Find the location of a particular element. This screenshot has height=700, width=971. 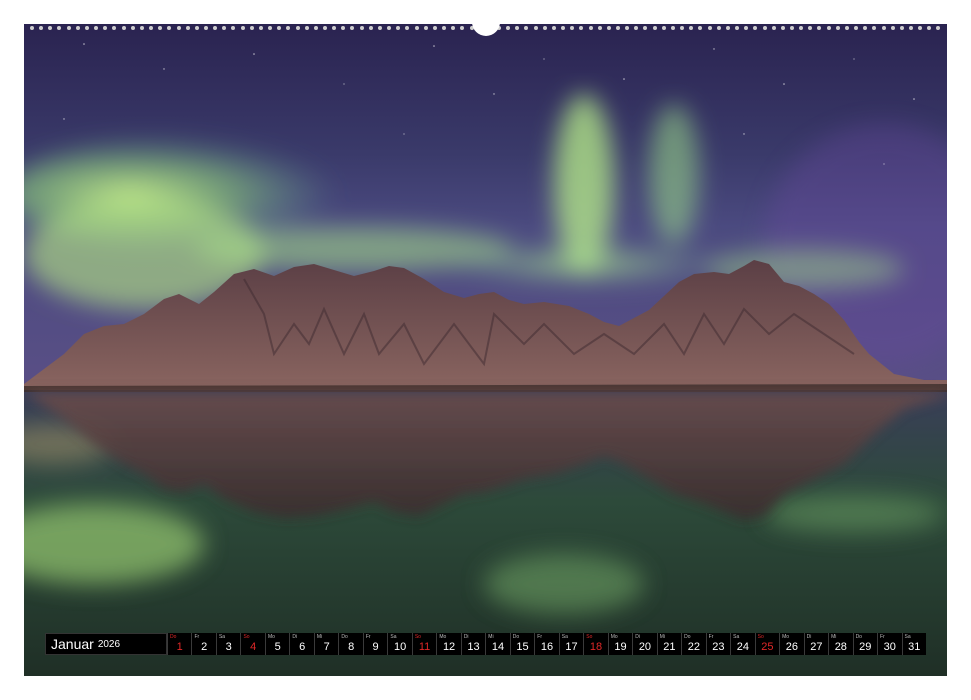

day-number: 7 is located at coordinates (326, 647).